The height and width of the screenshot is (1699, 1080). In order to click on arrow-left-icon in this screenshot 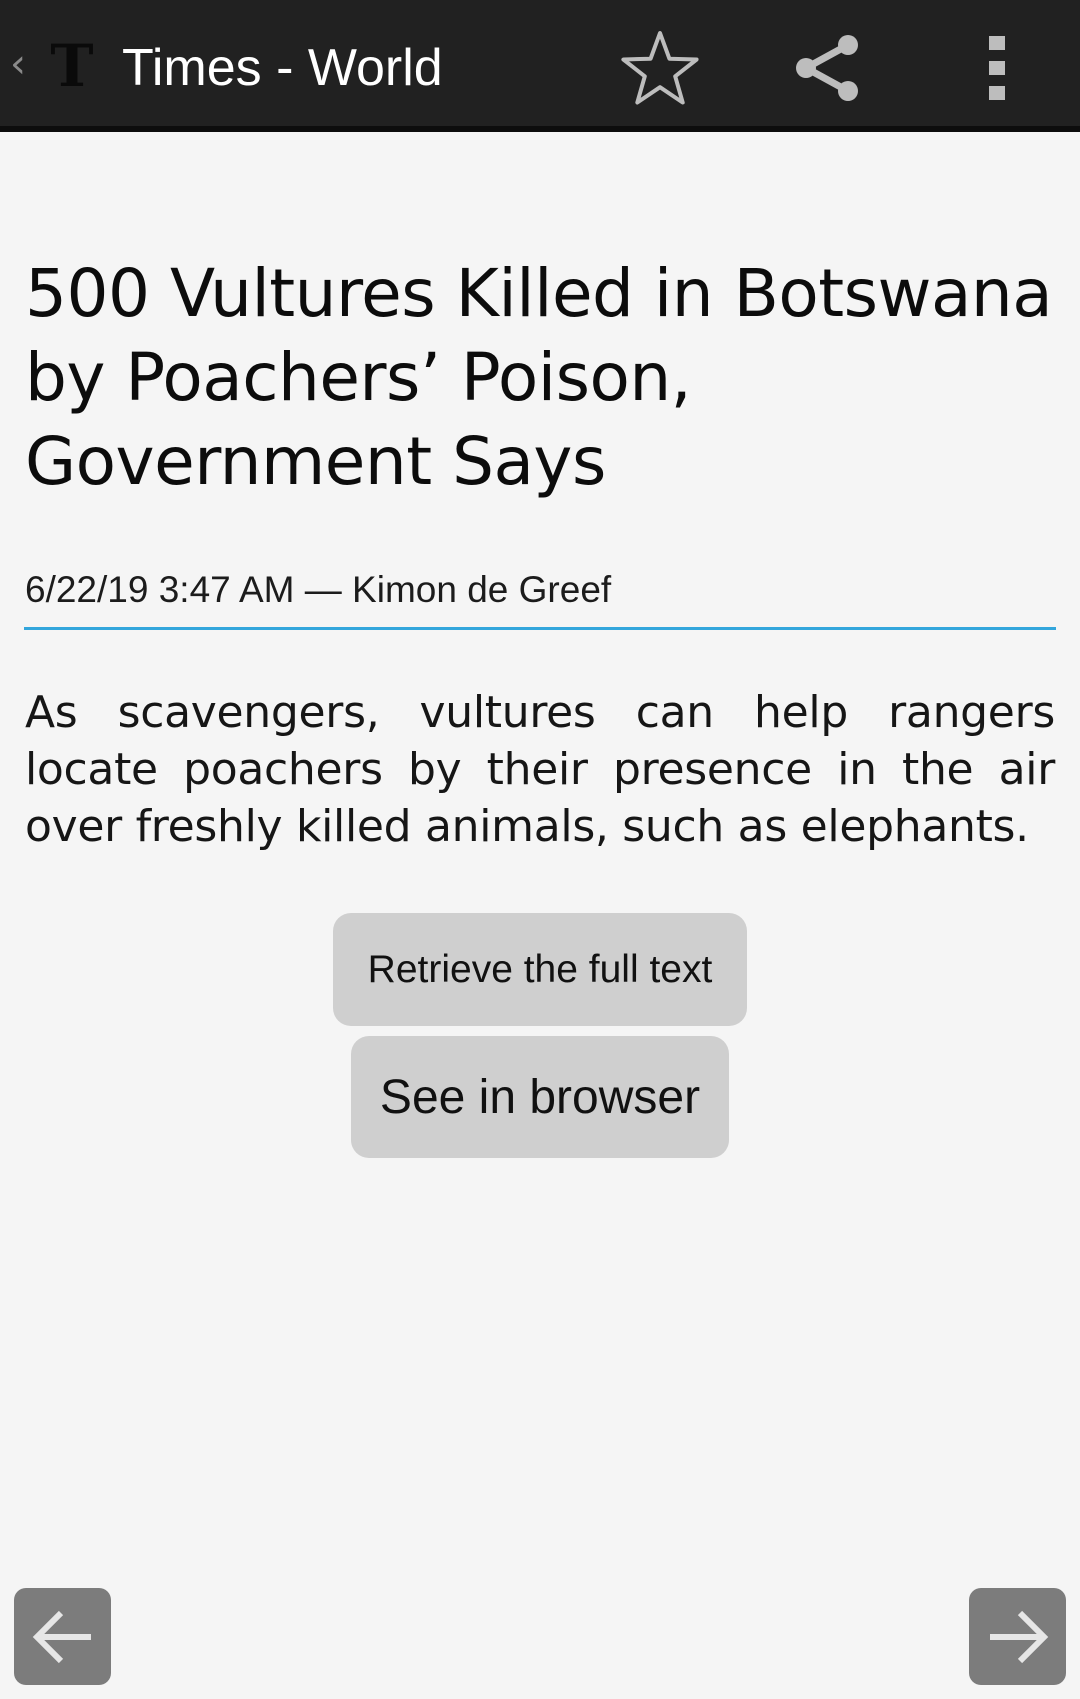, I will do `click(61, 1636)`.